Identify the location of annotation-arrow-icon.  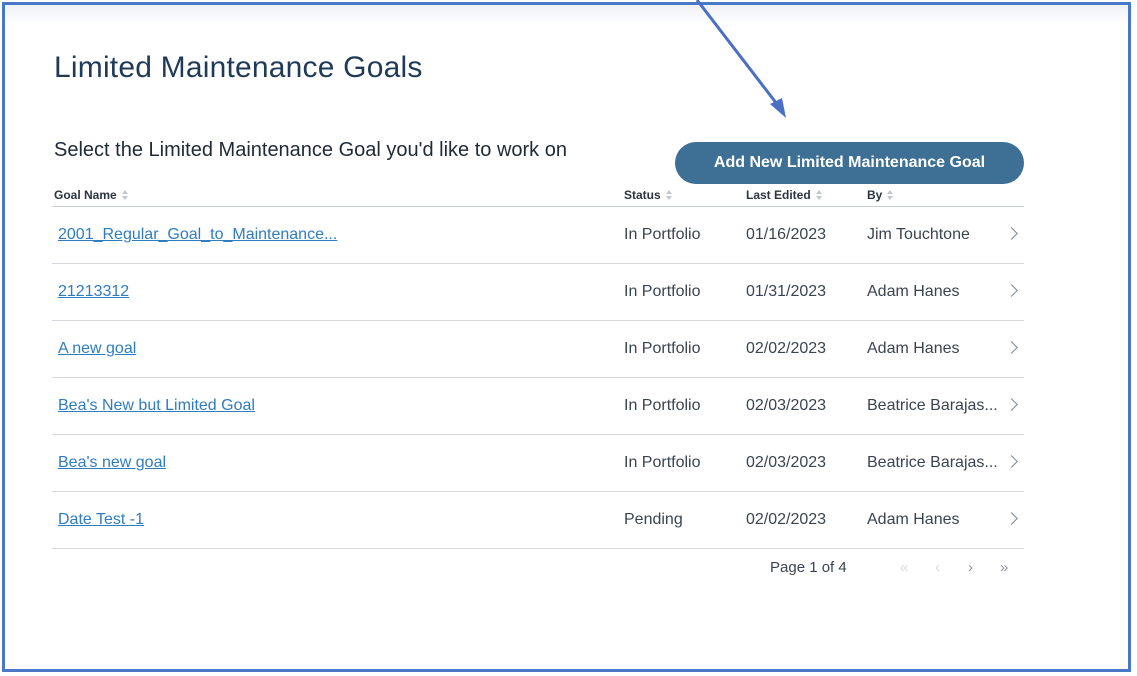
(740, 59).